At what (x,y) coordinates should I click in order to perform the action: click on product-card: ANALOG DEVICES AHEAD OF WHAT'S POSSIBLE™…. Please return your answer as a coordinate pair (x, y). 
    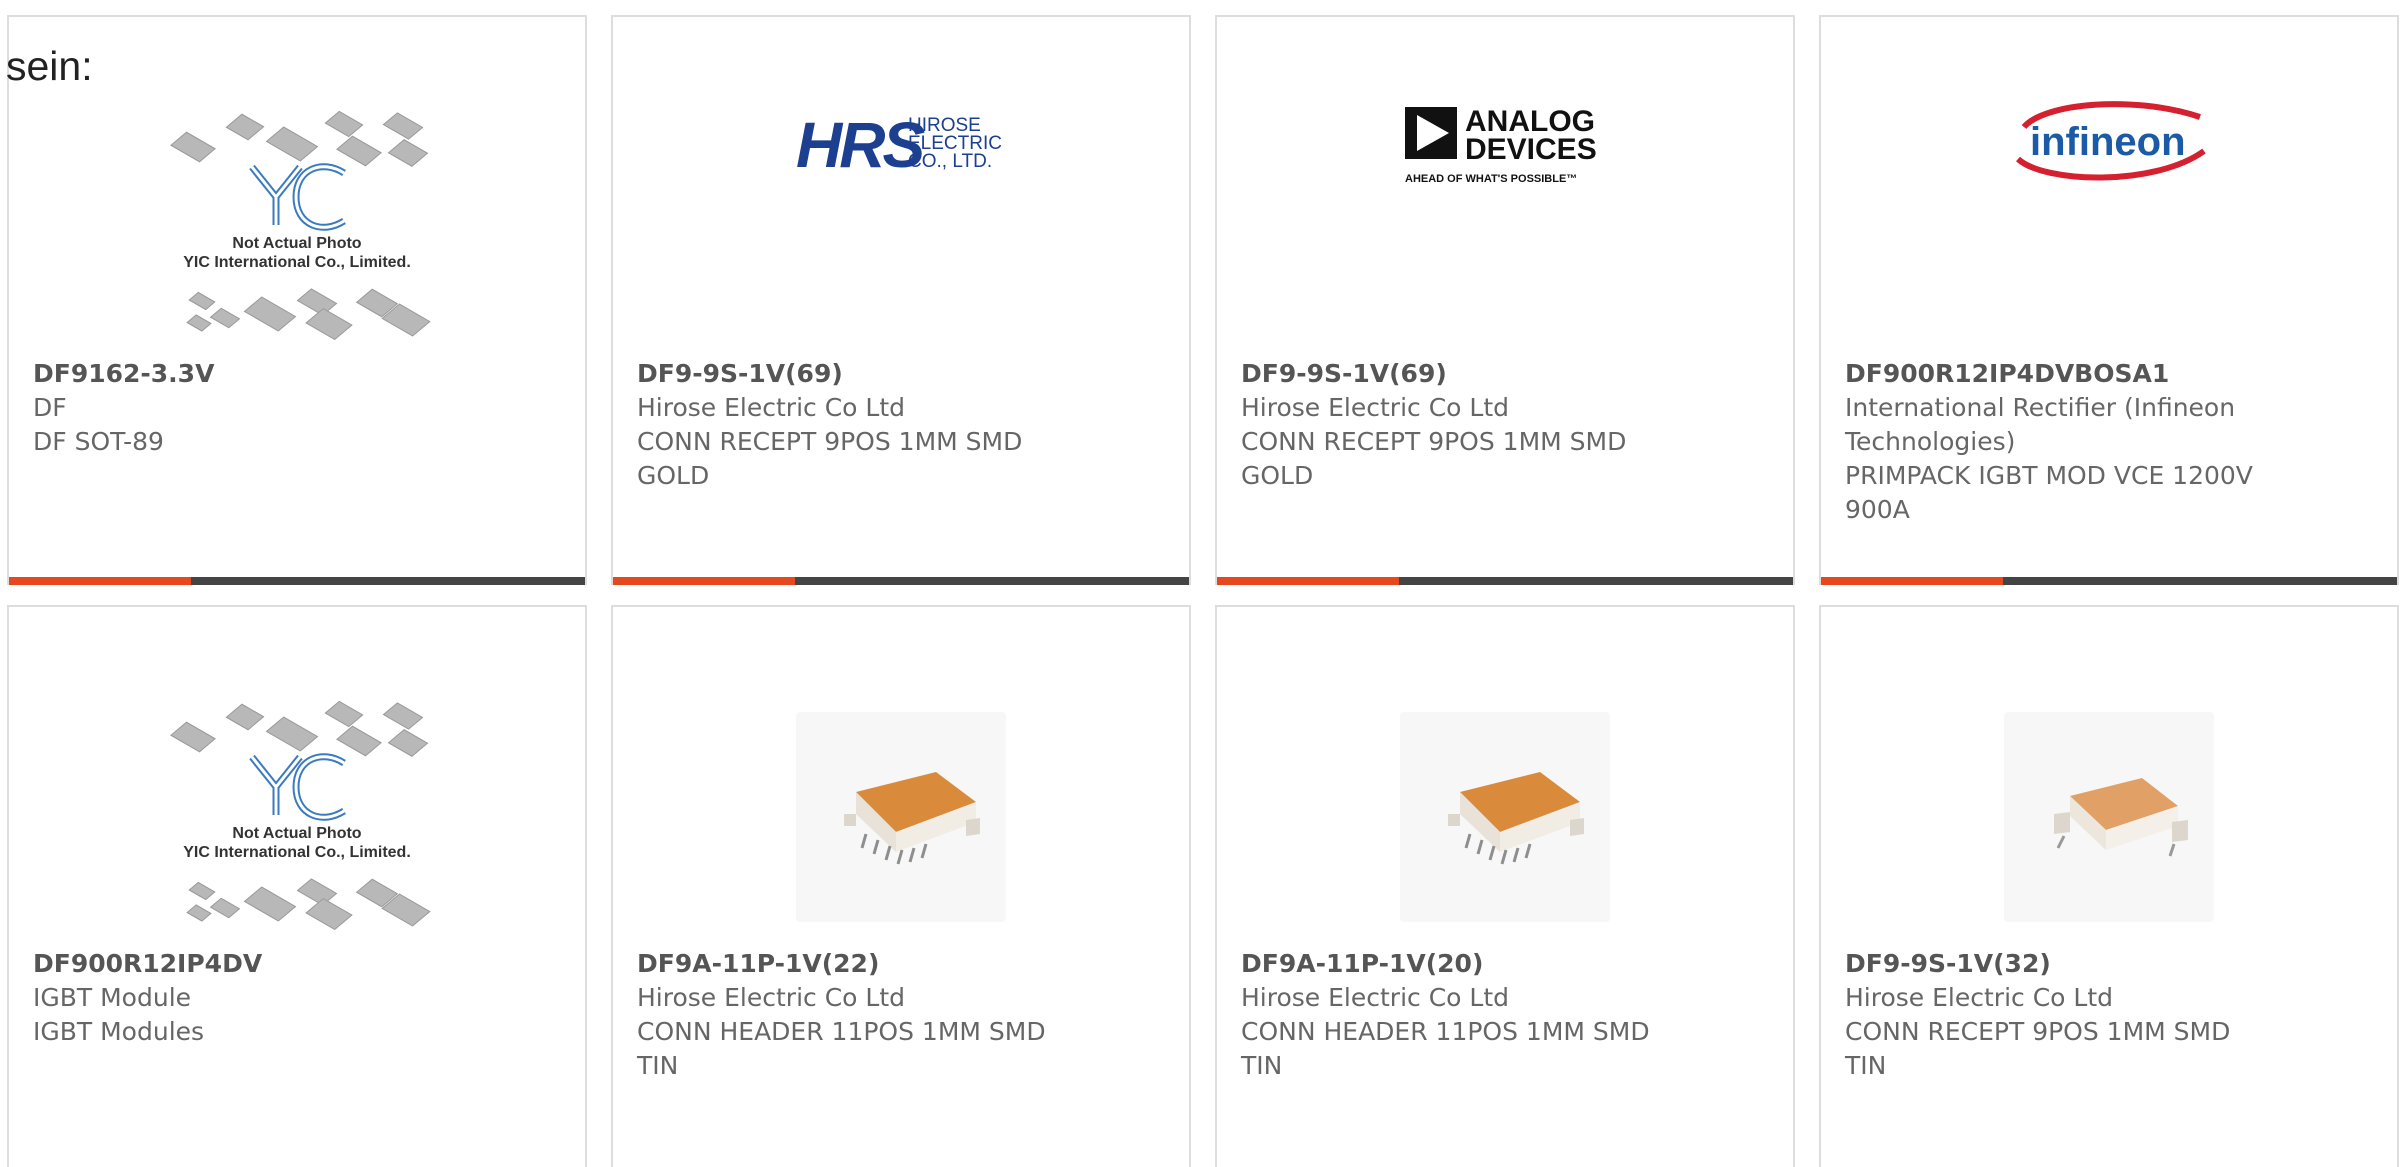
    Looking at the image, I should click on (1505, 300).